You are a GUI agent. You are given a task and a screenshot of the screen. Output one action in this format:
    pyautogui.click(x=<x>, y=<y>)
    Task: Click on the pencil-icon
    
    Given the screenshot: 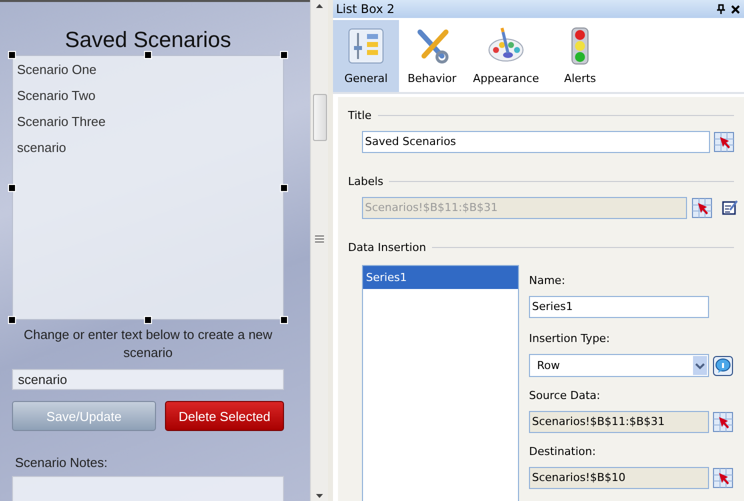 What is the action you would take?
    pyautogui.click(x=730, y=208)
    